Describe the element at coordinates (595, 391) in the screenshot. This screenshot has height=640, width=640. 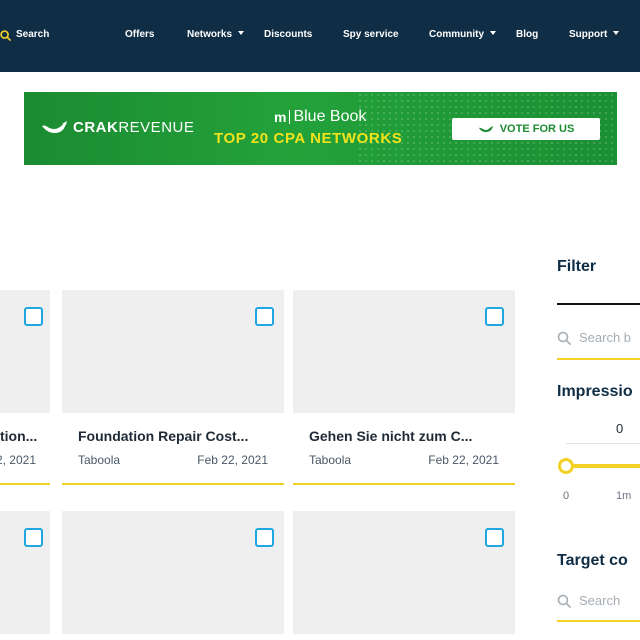
I see `impressions-heading: Impressio` at that location.